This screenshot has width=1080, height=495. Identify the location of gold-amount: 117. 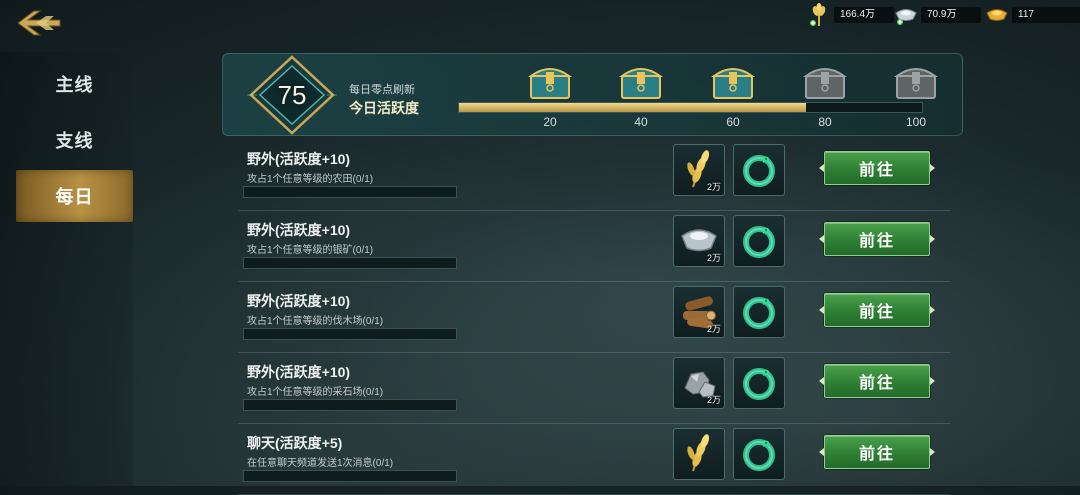
(1046, 15).